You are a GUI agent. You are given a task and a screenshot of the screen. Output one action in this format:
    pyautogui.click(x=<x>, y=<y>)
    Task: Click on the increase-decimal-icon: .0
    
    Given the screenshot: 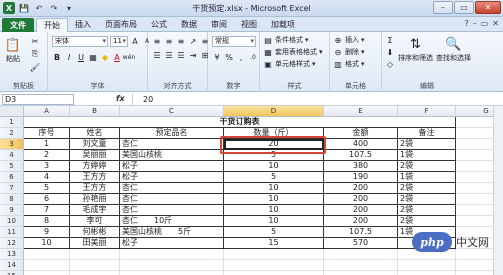 What is the action you would take?
    pyautogui.click(x=253, y=57)
    